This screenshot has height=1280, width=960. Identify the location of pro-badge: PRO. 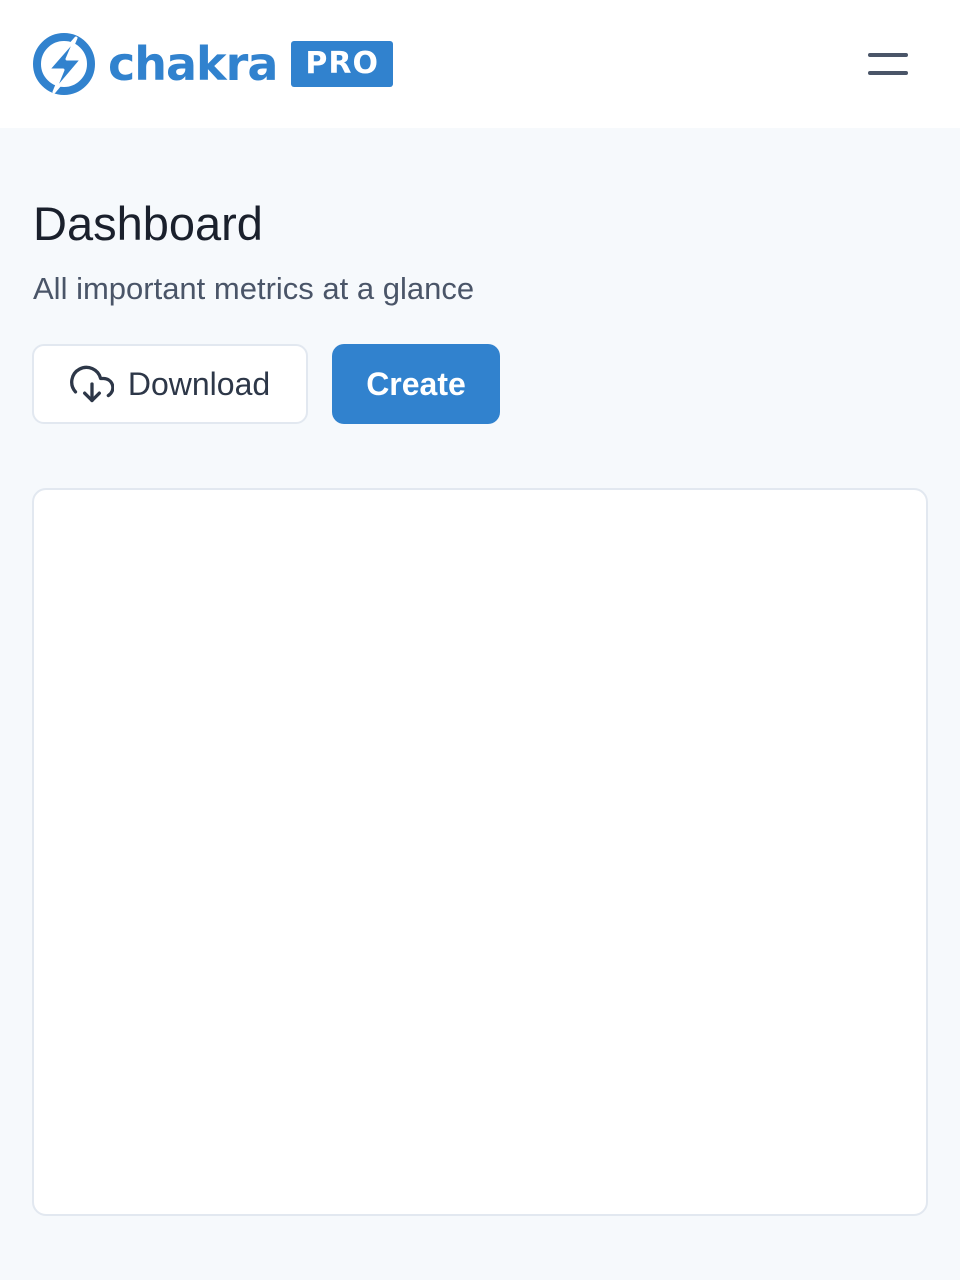
(342, 64).